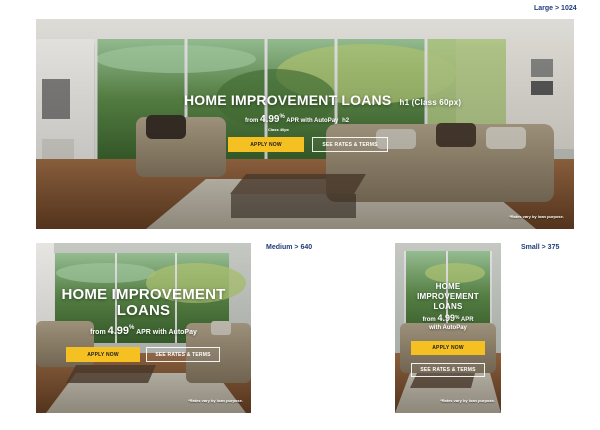  I want to click on hero-title-small-line3: LOANS, so click(448, 306).